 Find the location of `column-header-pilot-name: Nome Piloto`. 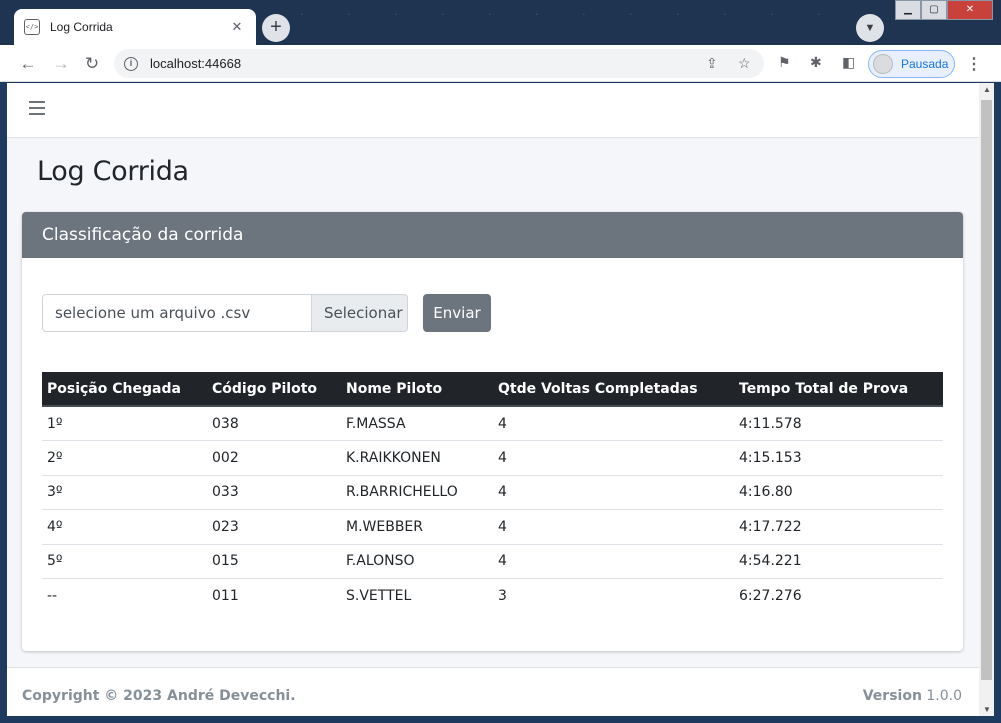

column-header-pilot-name: Nome Piloto is located at coordinates (417, 389).